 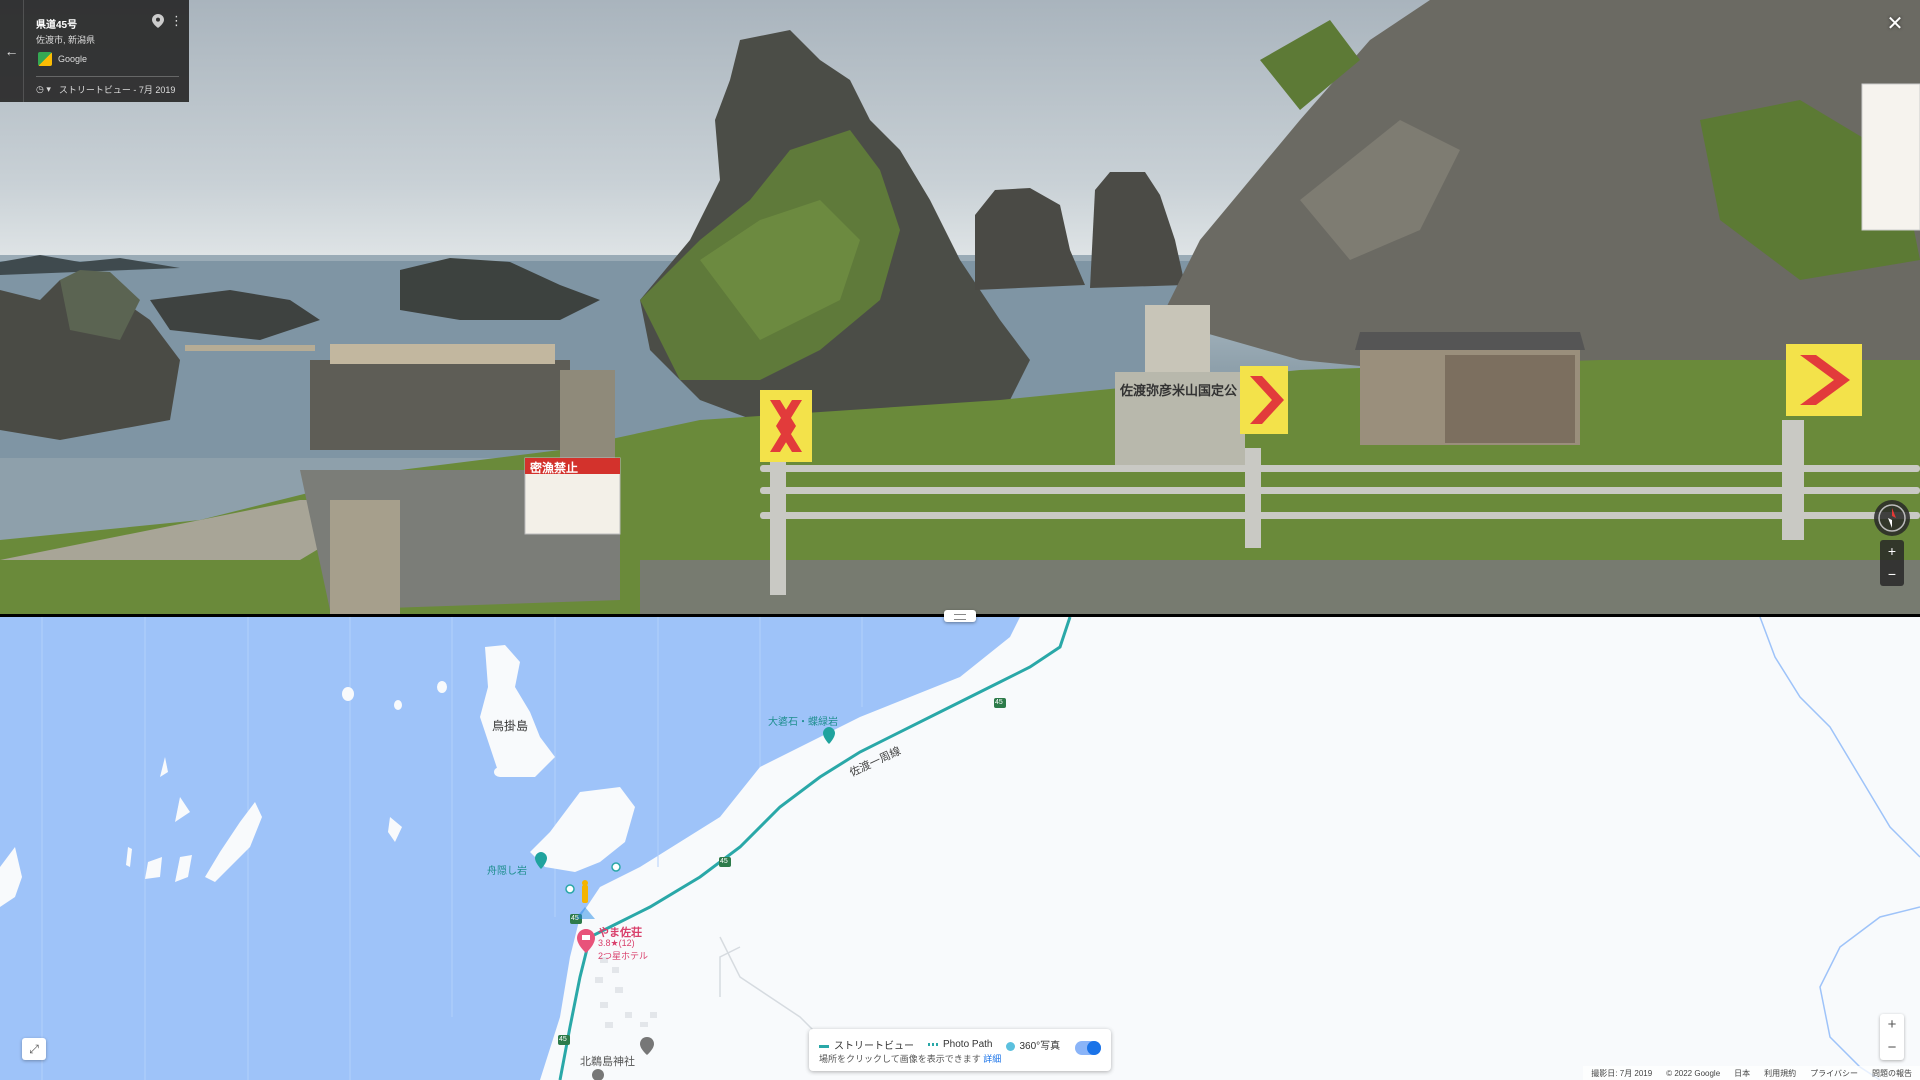 I want to click on country-link: 日本, so click(x=1742, y=1073).